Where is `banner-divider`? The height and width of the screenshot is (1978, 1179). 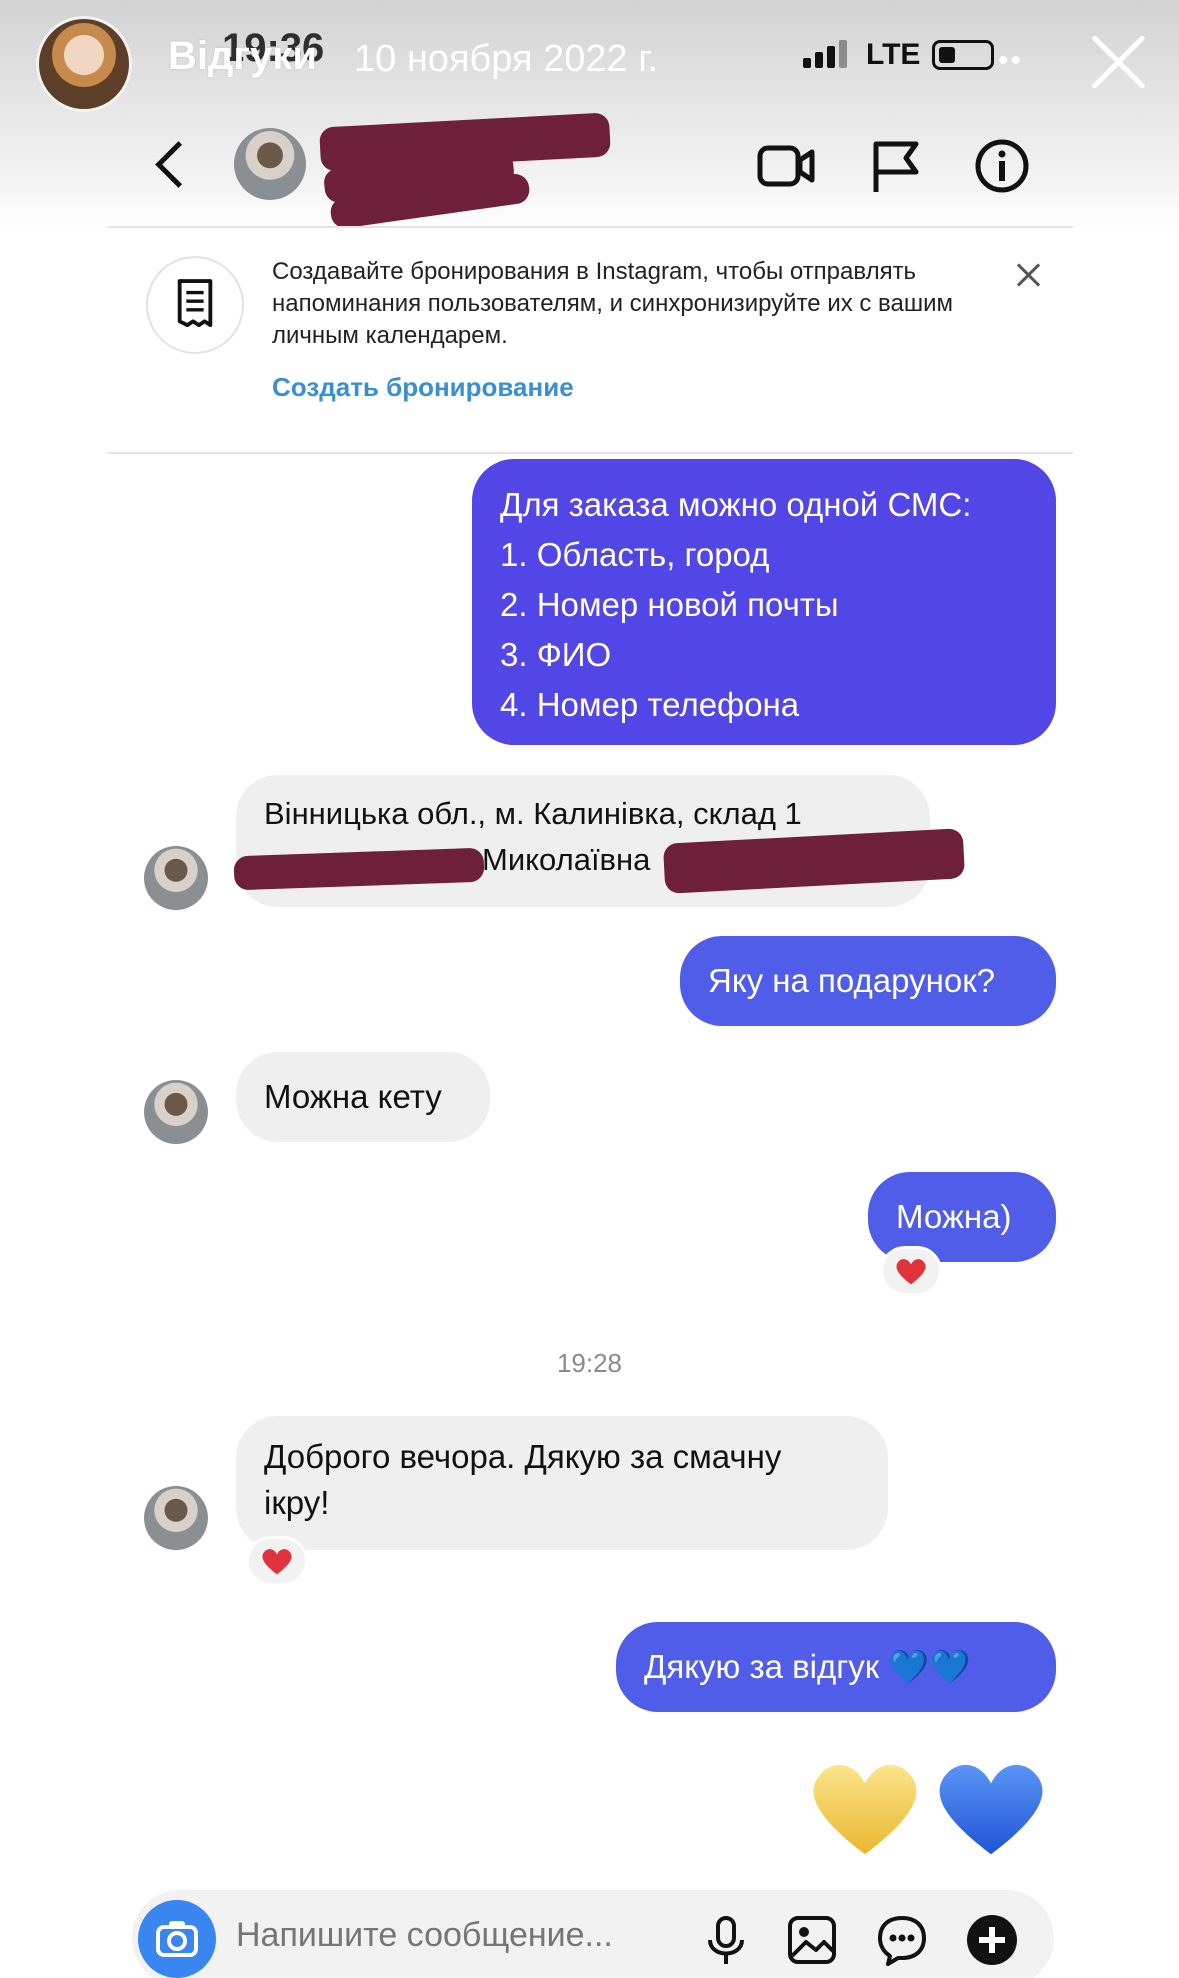 banner-divider is located at coordinates (590, 453).